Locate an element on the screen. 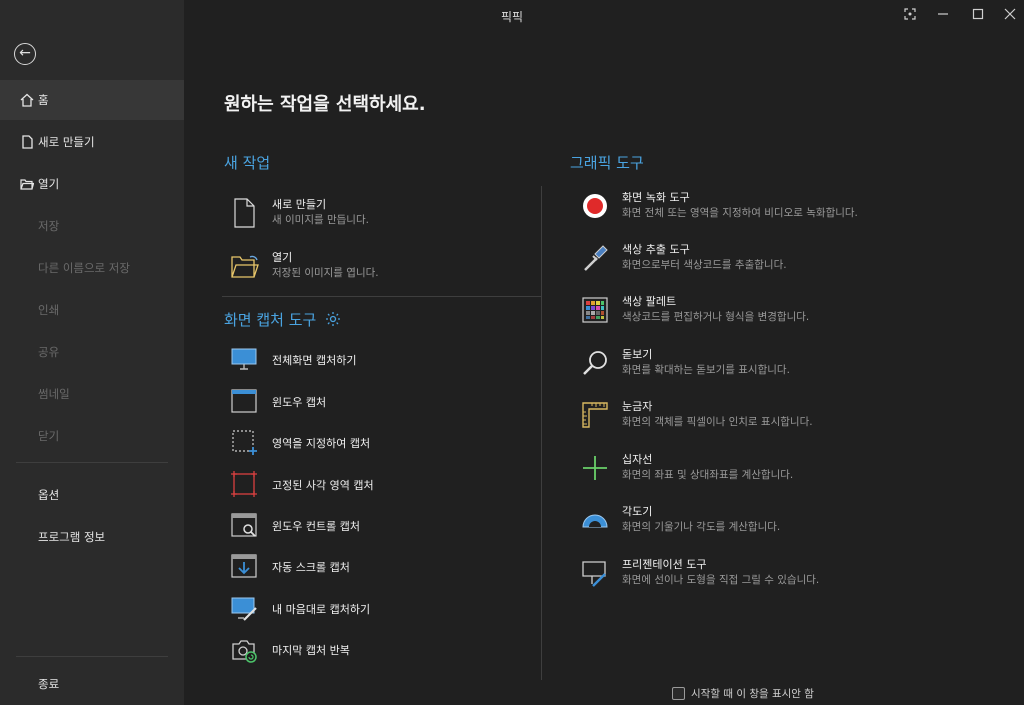  sidebar-item-label: 새로 만들기 is located at coordinates (66, 142).